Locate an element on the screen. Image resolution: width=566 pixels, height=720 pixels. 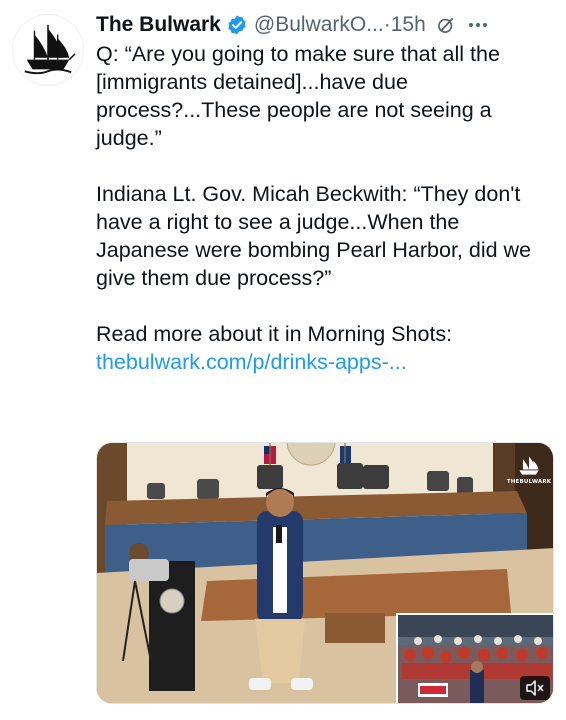
bulwark-watermark: THEBULWARK is located at coordinates (529, 474).